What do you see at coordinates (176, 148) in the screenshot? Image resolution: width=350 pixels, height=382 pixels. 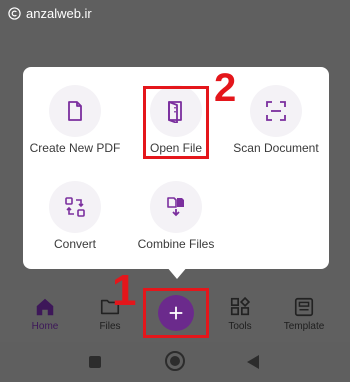 I see `open-file-label: Open File` at bounding box center [176, 148].